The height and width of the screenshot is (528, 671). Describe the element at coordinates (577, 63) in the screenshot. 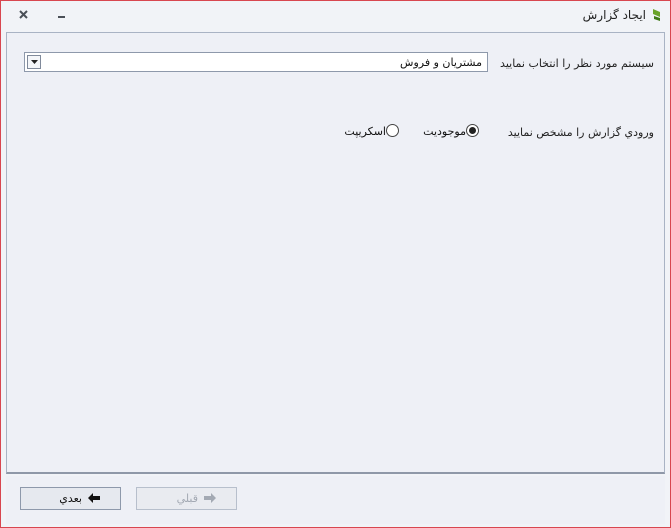

I see `system-select-label: سیستم مورد نظر را انتخاب نمایید` at that location.